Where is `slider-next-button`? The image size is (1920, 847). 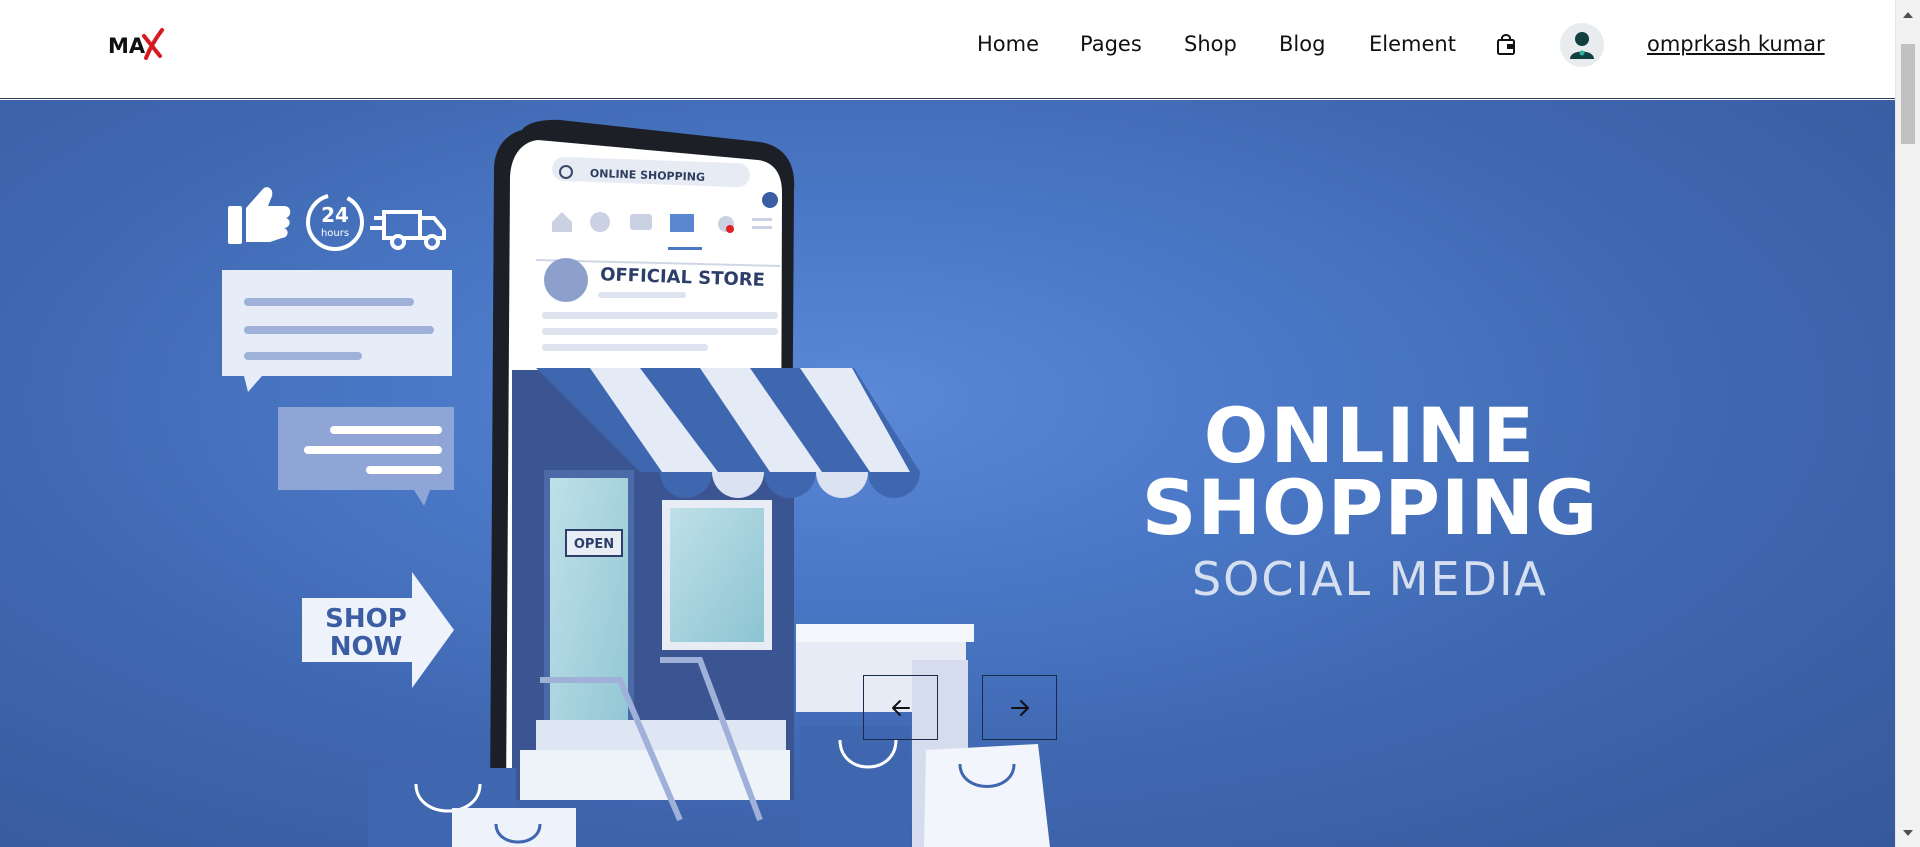 slider-next-button is located at coordinates (1019, 707).